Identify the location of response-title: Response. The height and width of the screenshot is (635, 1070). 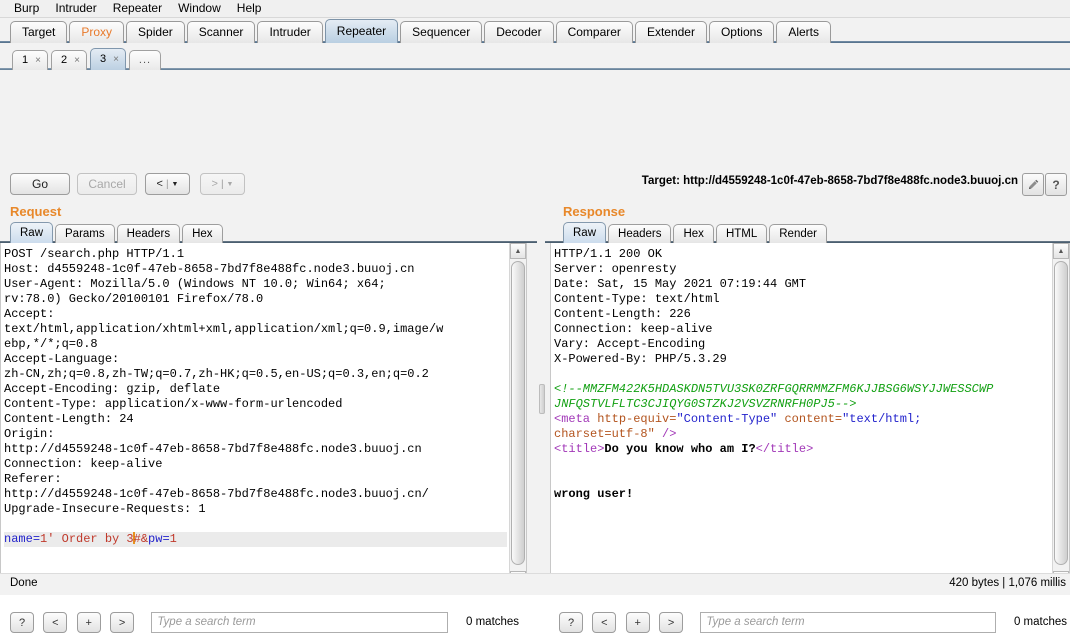
(594, 211).